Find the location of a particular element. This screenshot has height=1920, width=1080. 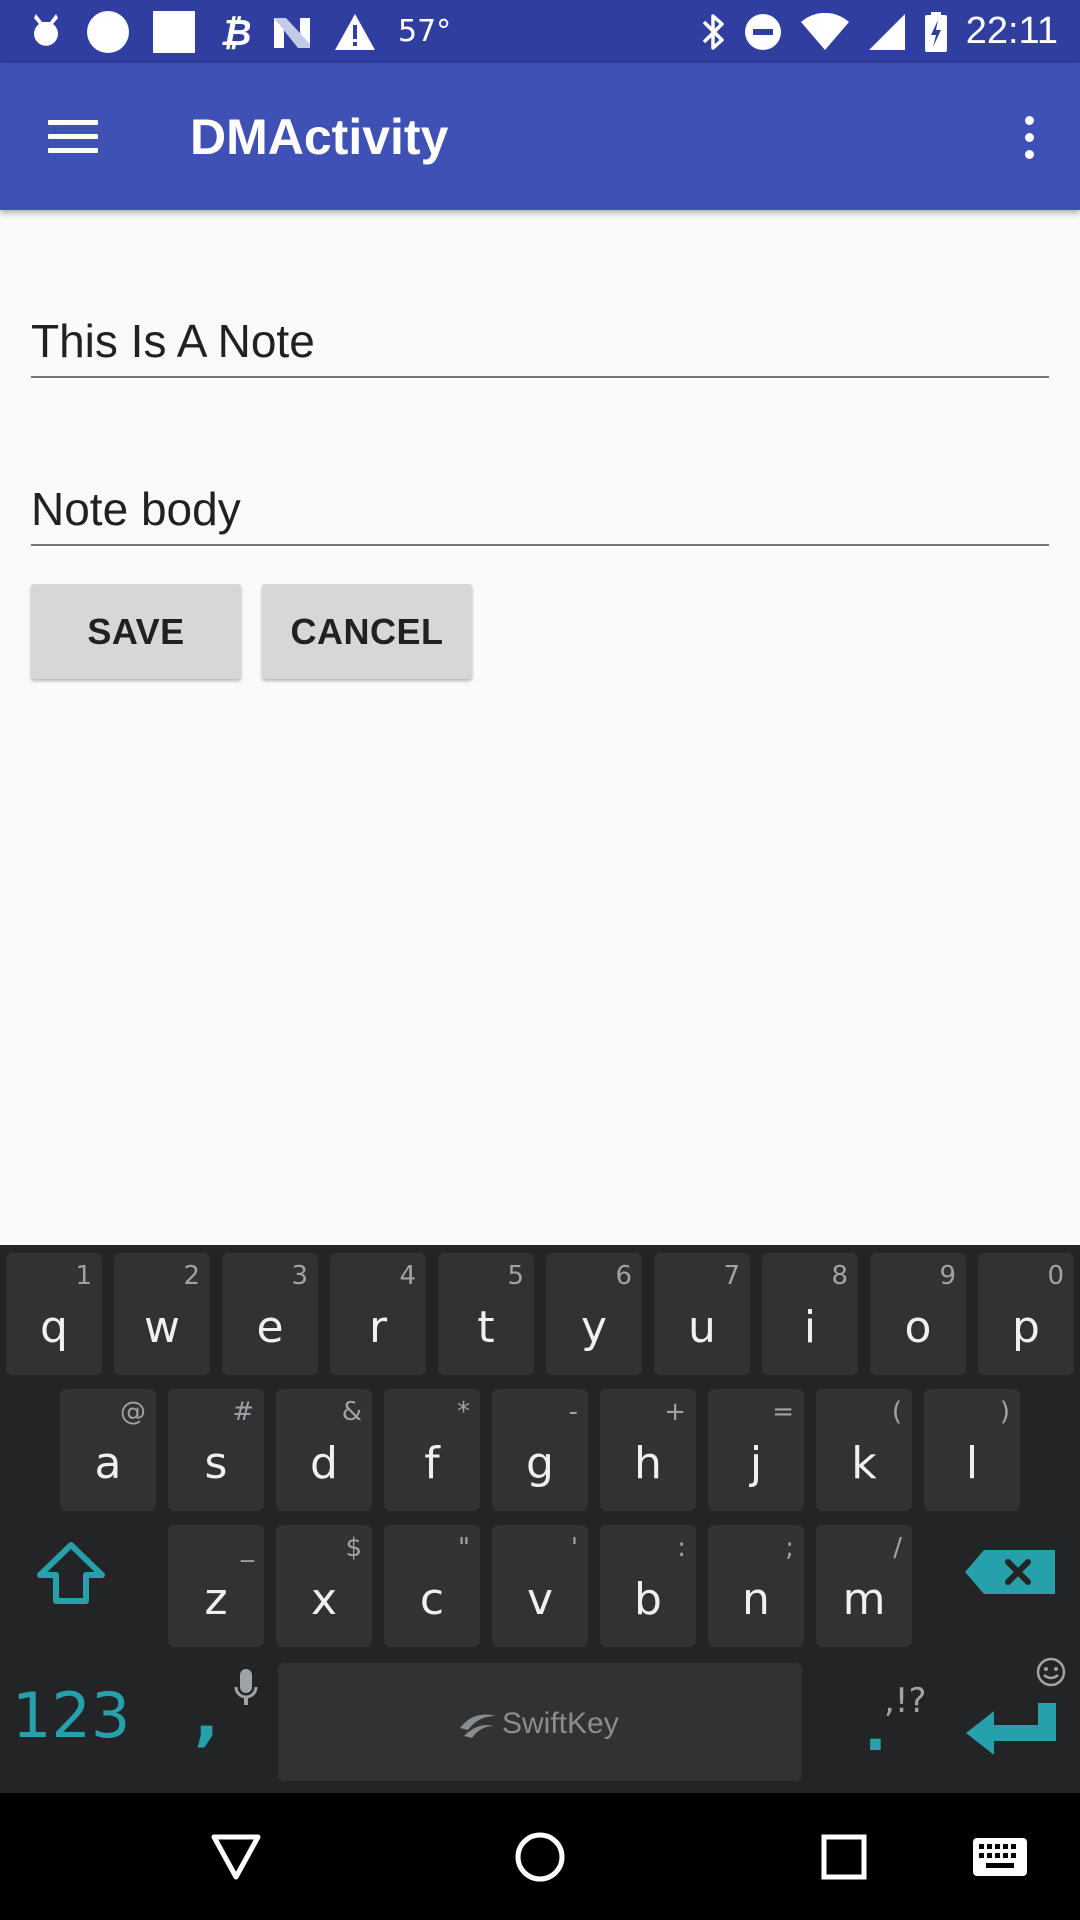

key-t: 5t is located at coordinates (486, 1314).